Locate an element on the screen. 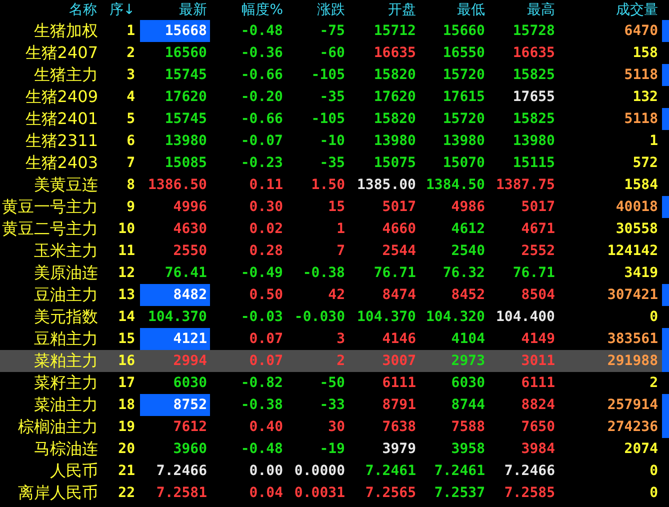  table-cell: -75 is located at coordinates (332, 31).